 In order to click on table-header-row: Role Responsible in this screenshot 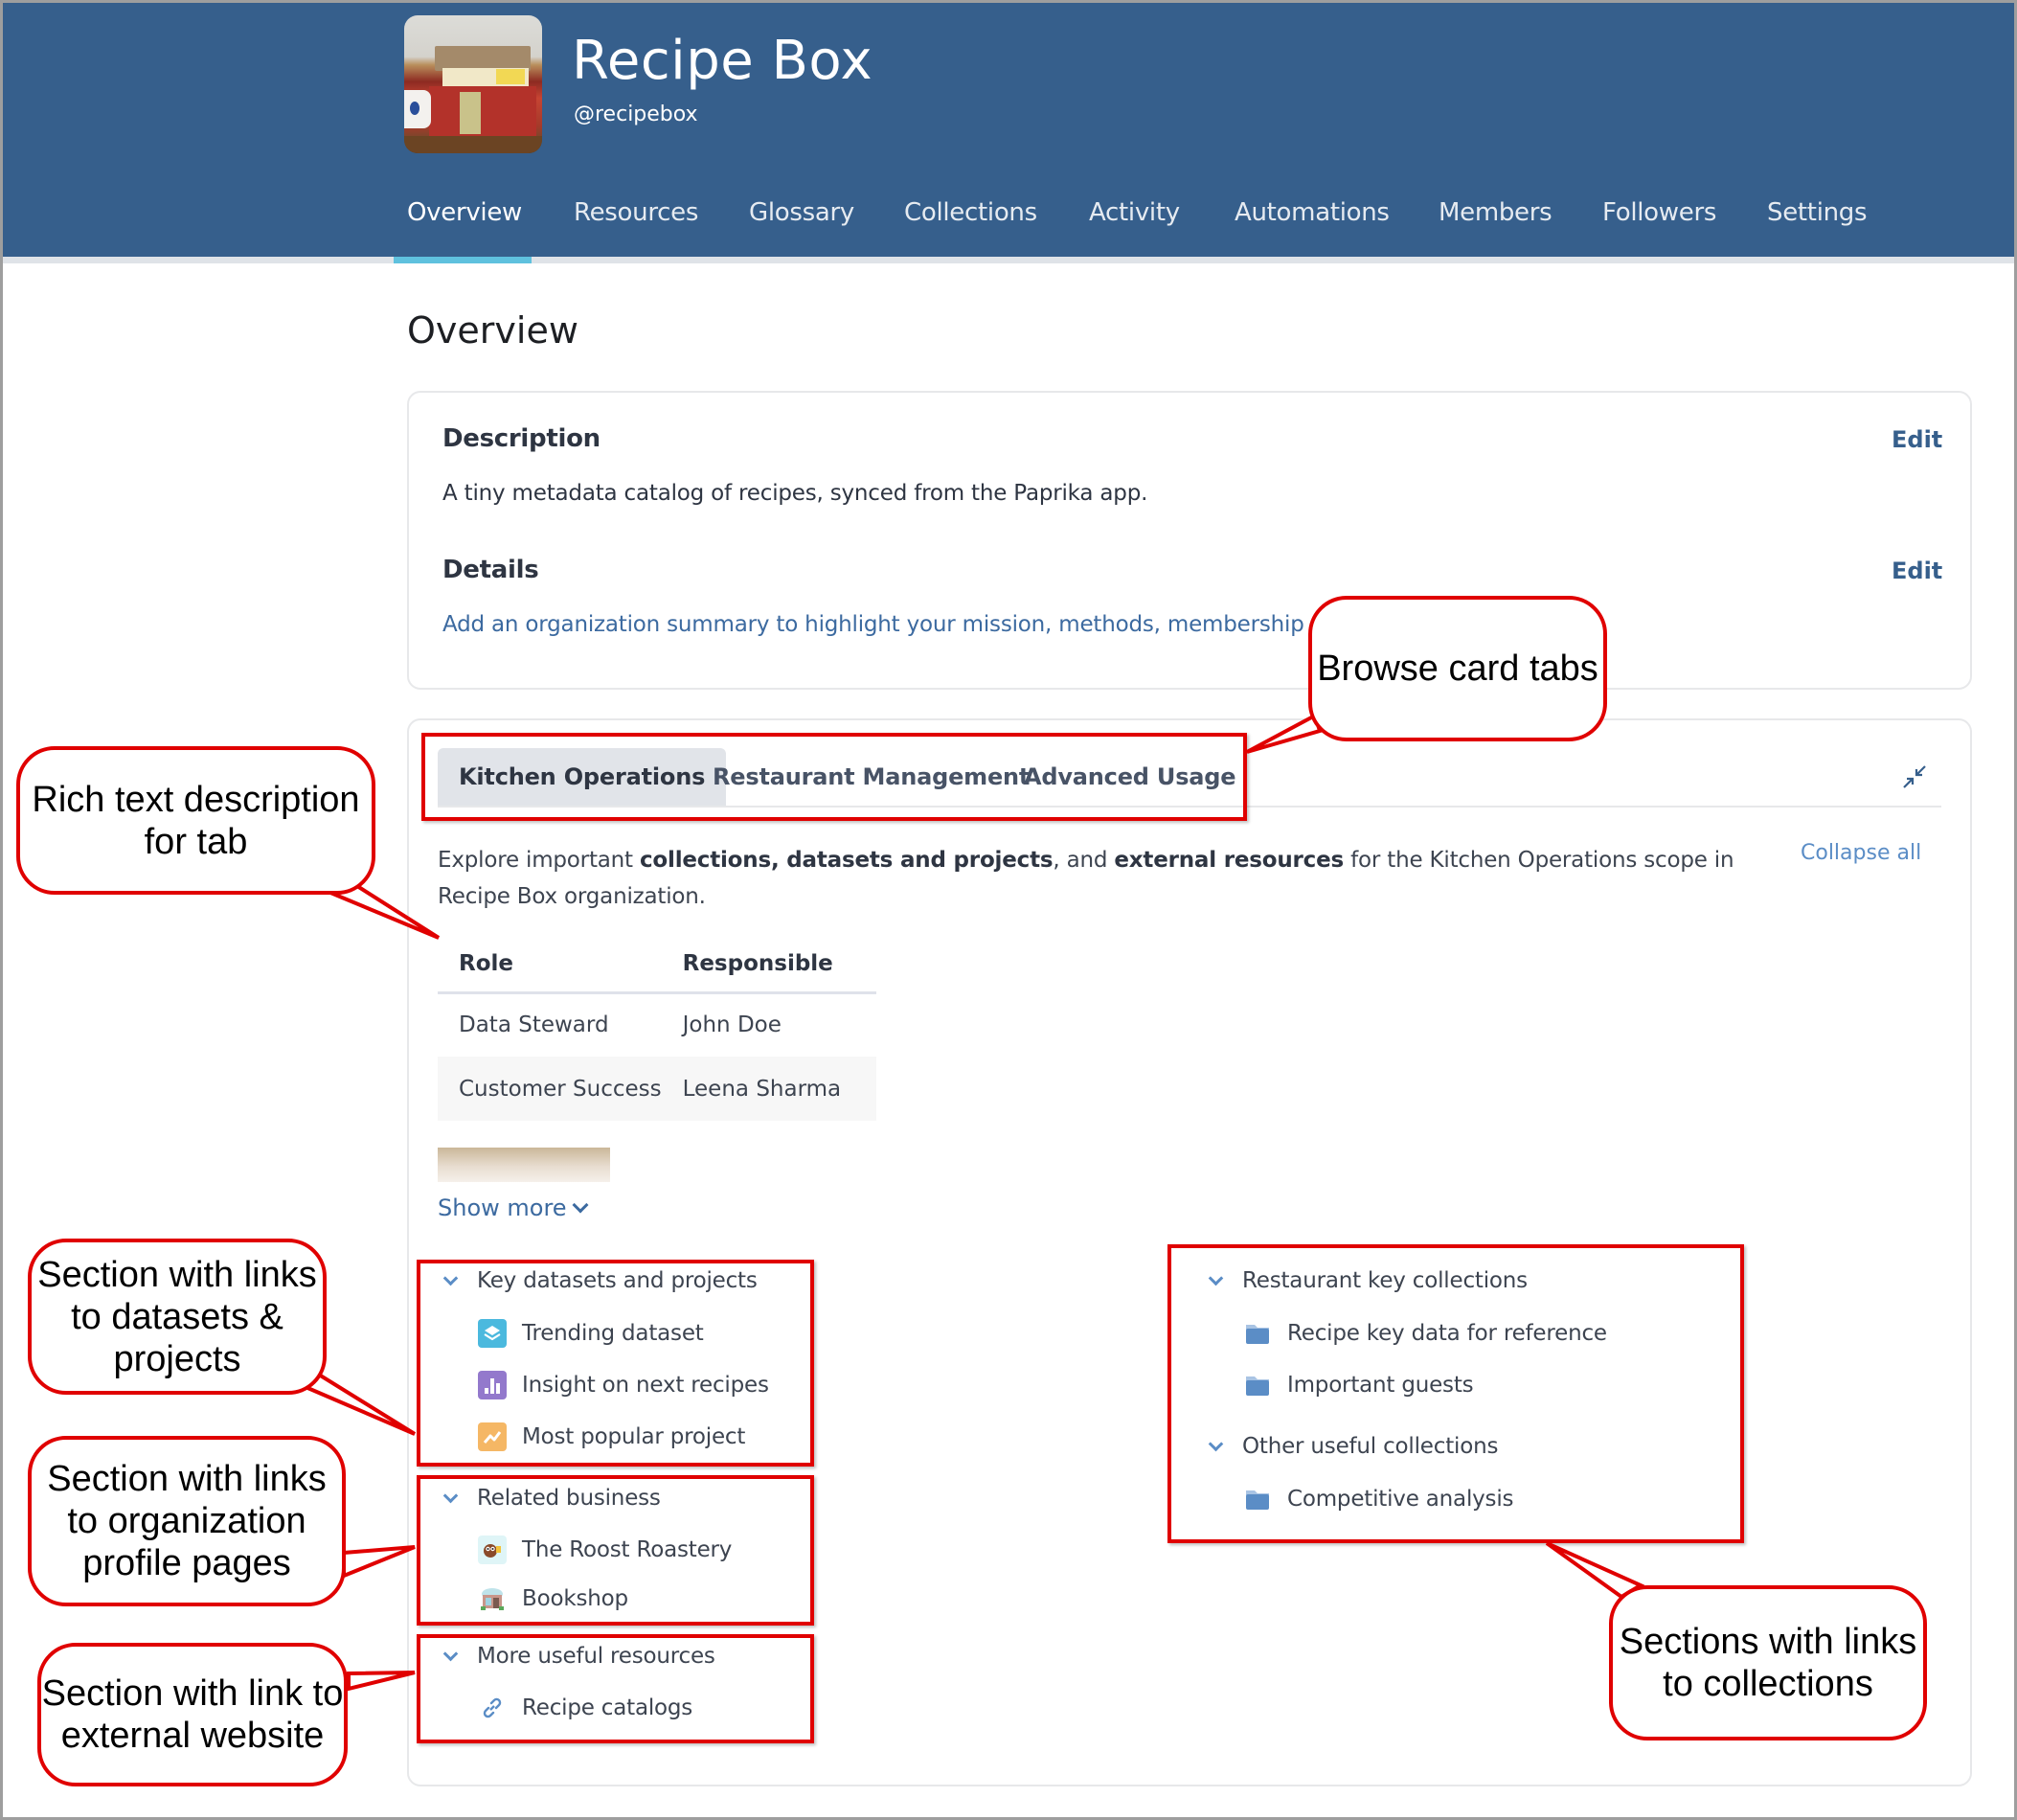, I will do `click(657, 966)`.